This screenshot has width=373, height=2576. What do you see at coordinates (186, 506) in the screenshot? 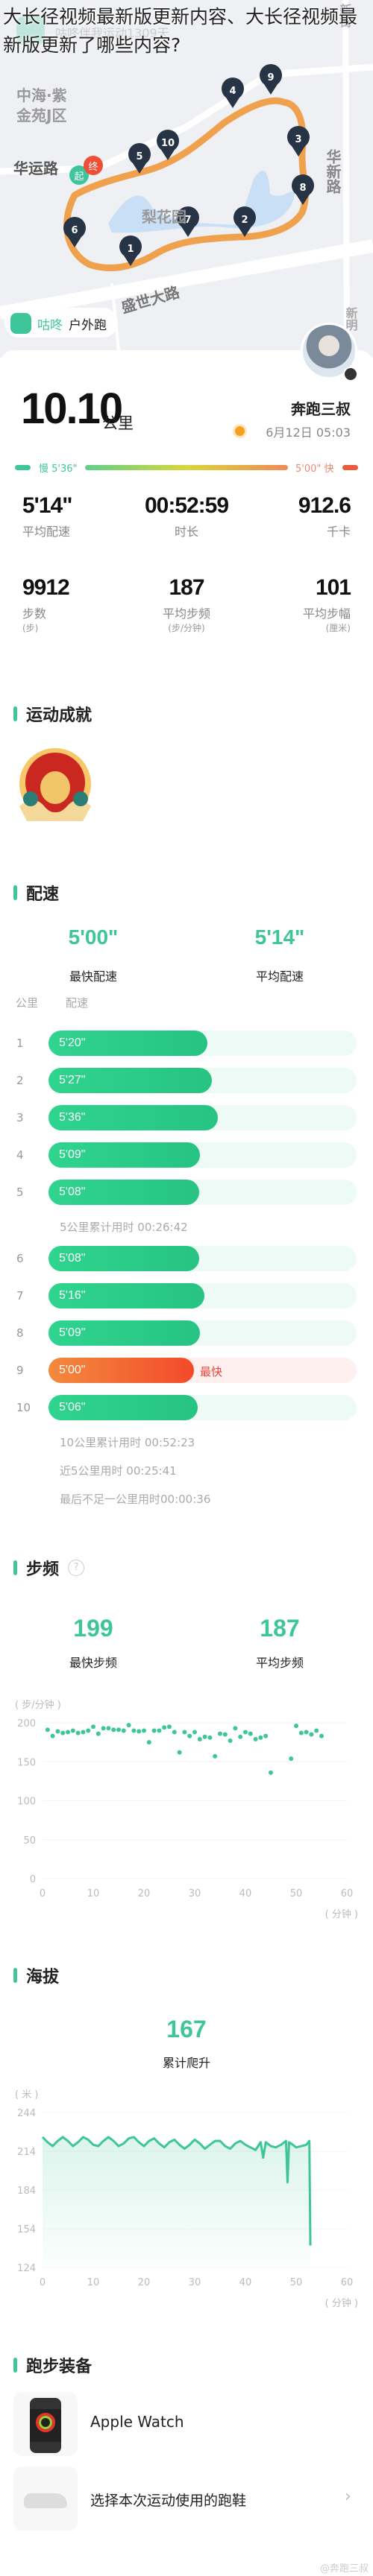
I see `stat-value: 00:52:59` at bounding box center [186, 506].